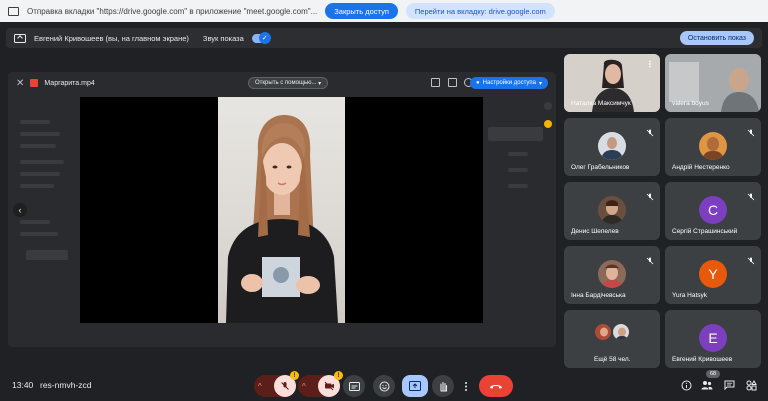 The width and height of the screenshot is (768, 401). I want to click on previous-arrow-icon: ‹, so click(20, 210).